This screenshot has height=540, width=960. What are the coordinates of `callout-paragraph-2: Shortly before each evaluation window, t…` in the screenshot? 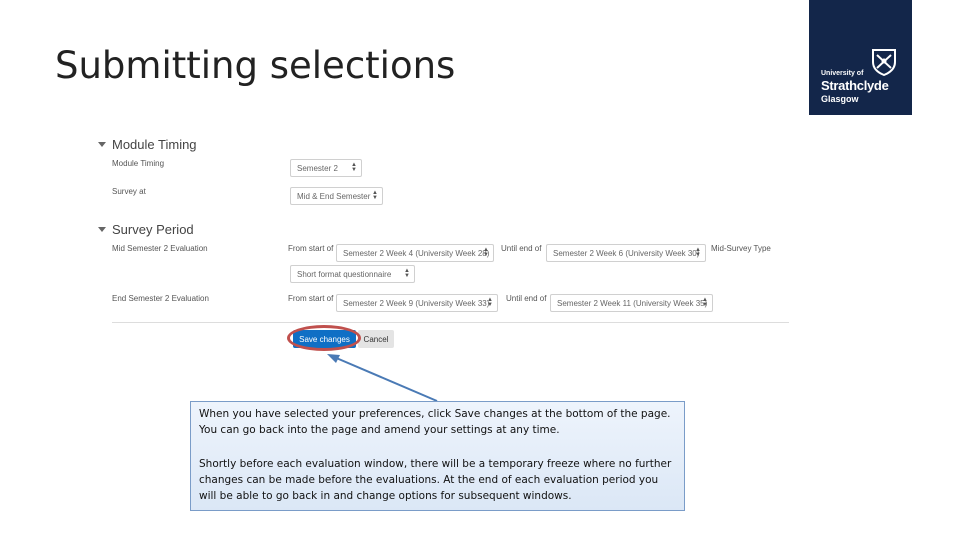 It's located at (435, 480).